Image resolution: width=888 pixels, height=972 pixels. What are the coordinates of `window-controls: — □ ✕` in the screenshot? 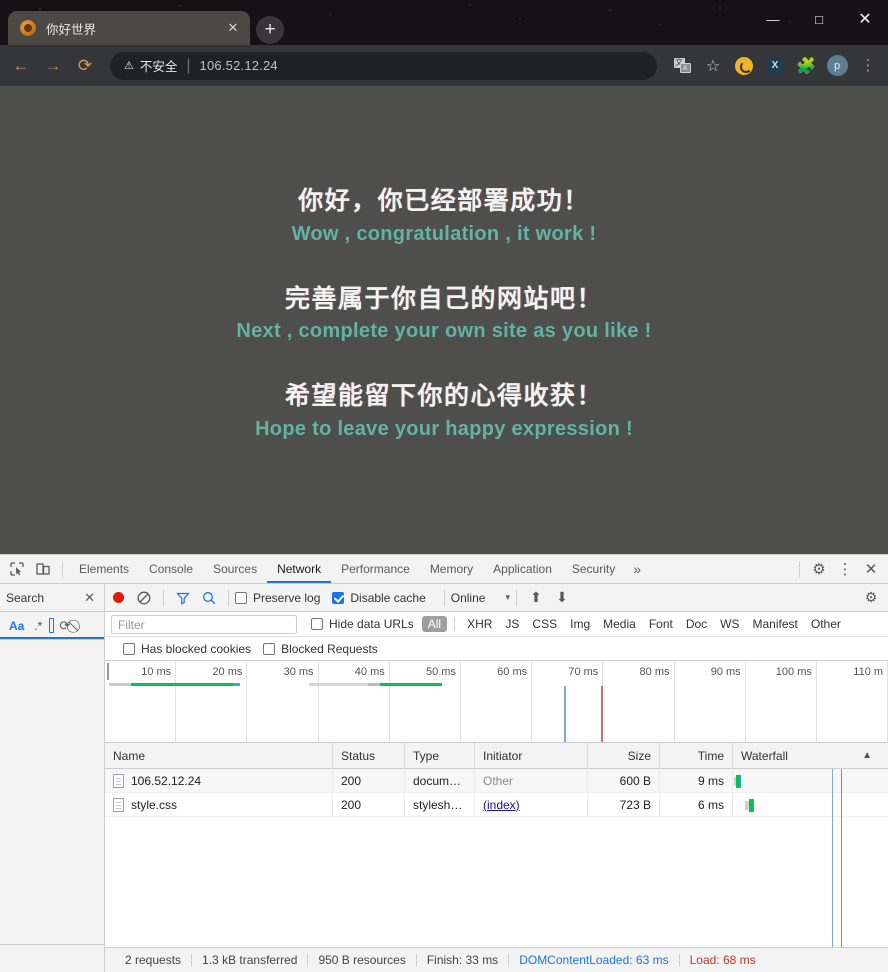 It's located at (819, 19).